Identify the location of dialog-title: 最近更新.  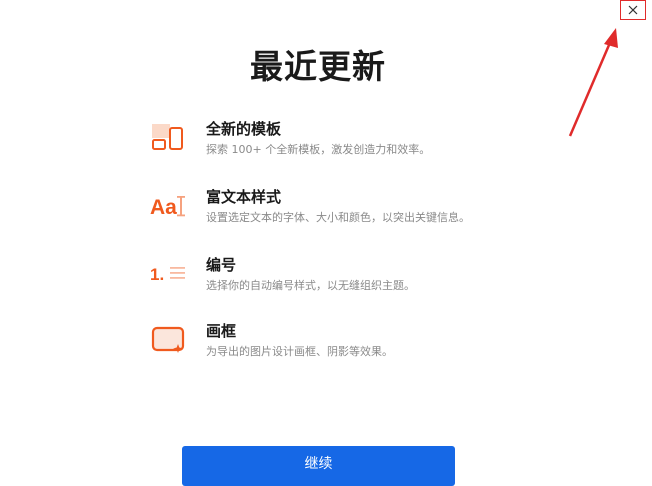
(318, 66).